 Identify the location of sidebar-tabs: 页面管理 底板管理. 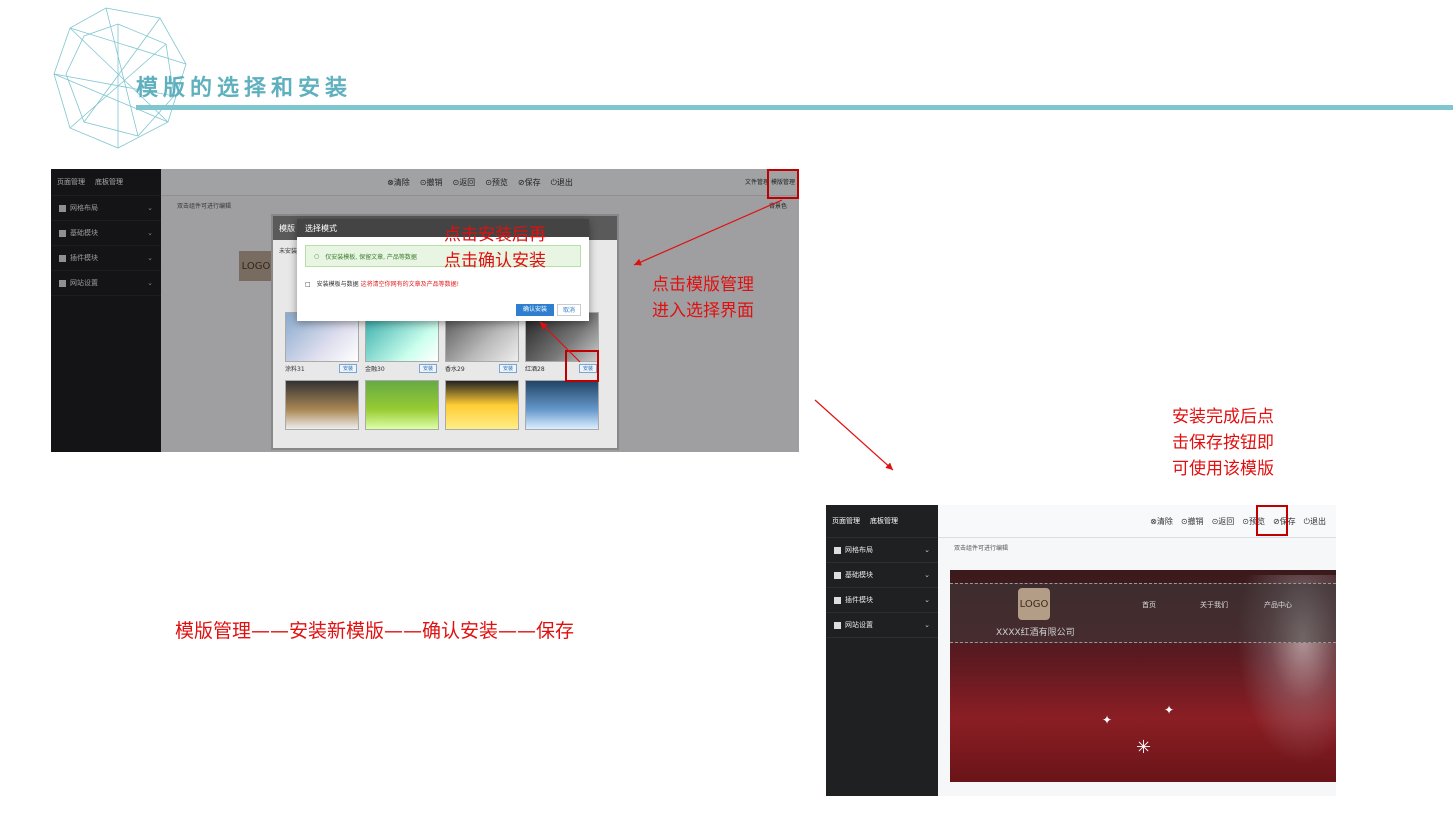
(882, 521).